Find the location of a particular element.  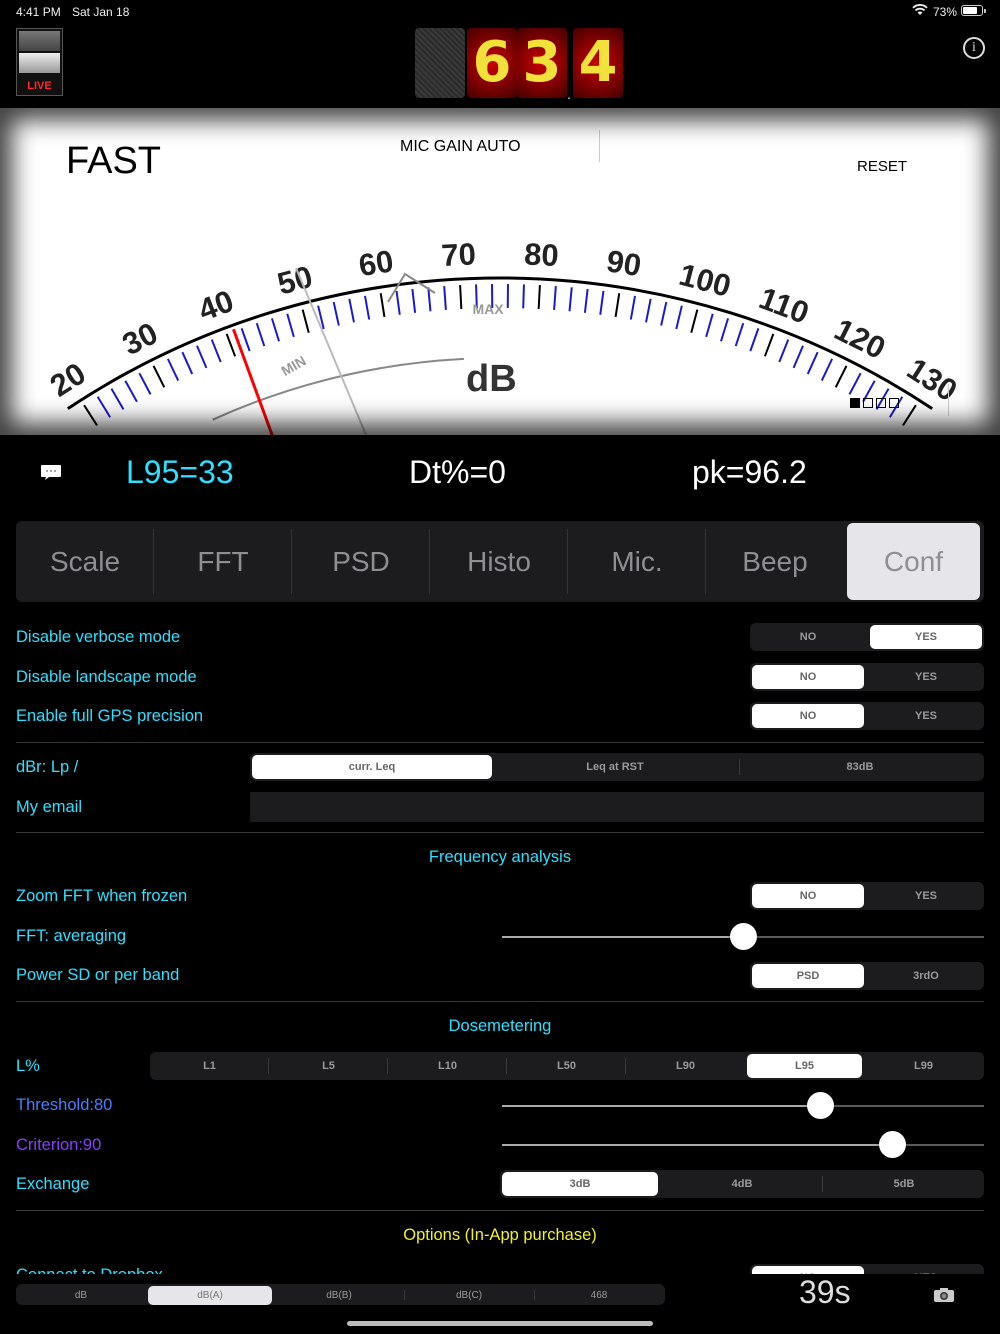

scale-label: 30 is located at coordinates (140, 338).